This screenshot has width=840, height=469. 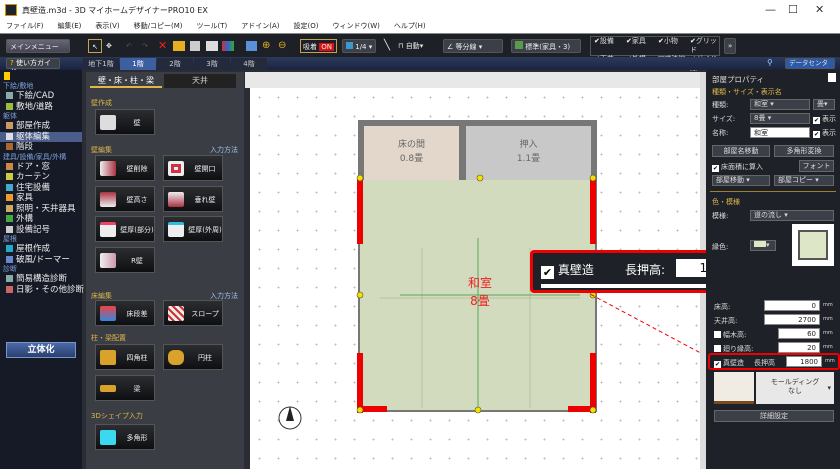 What do you see at coordinates (125, 260) in the screenshot?
I see `r-wall-button: R壁` at bounding box center [125, 260].